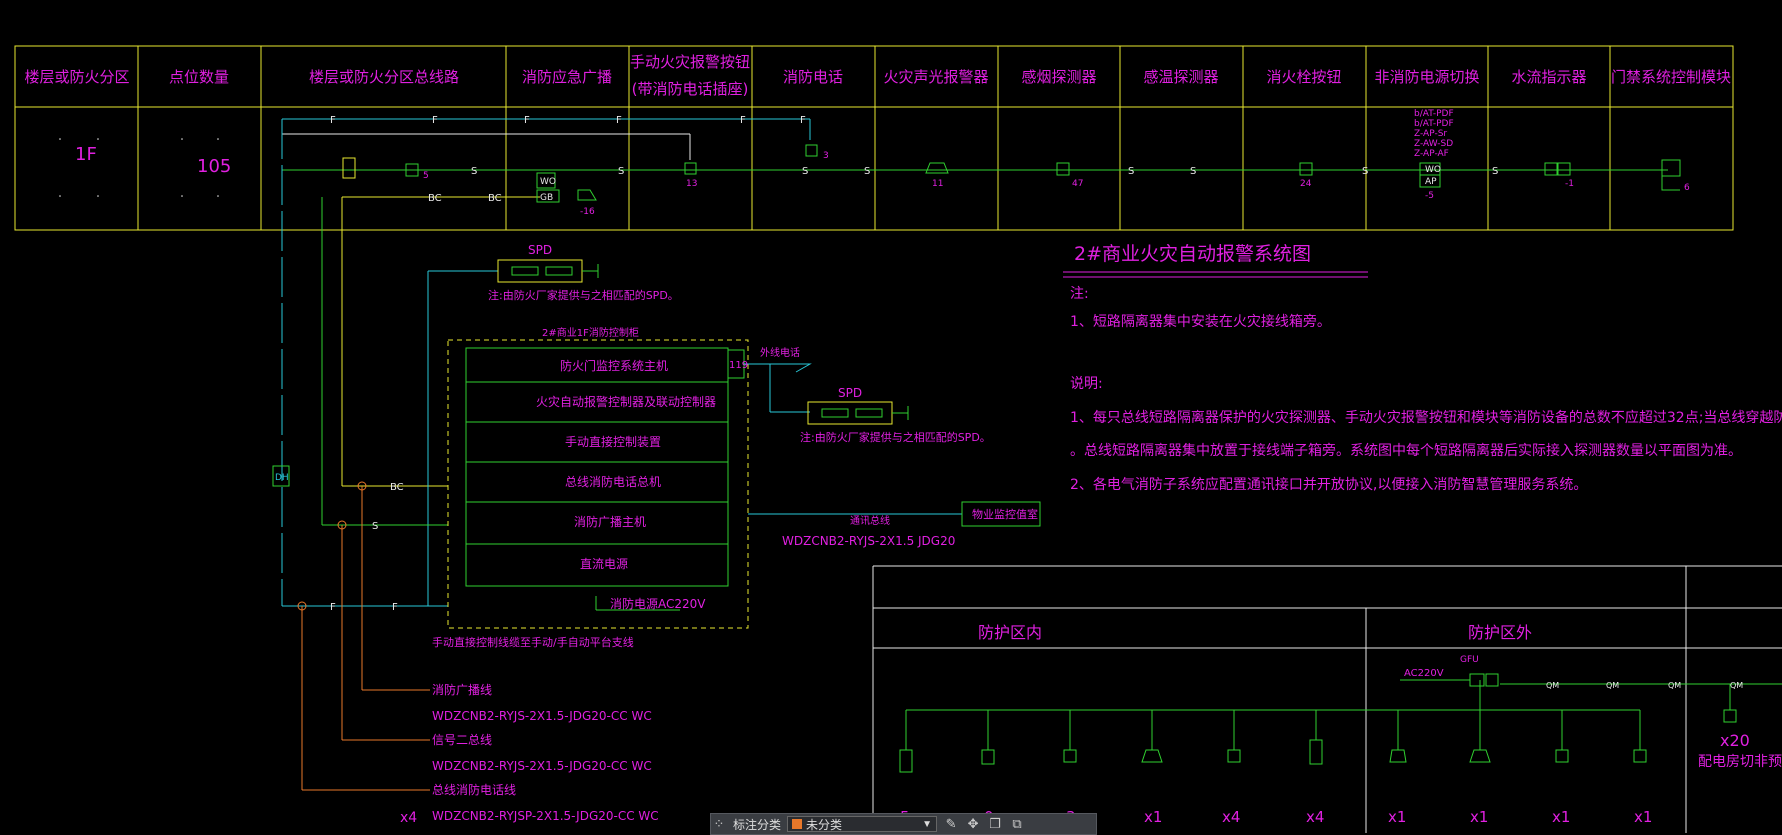  What do you see at coordinates (546, 198) in the screenshot?
I see `gb-label: GB` at bounding box center [546, 198].